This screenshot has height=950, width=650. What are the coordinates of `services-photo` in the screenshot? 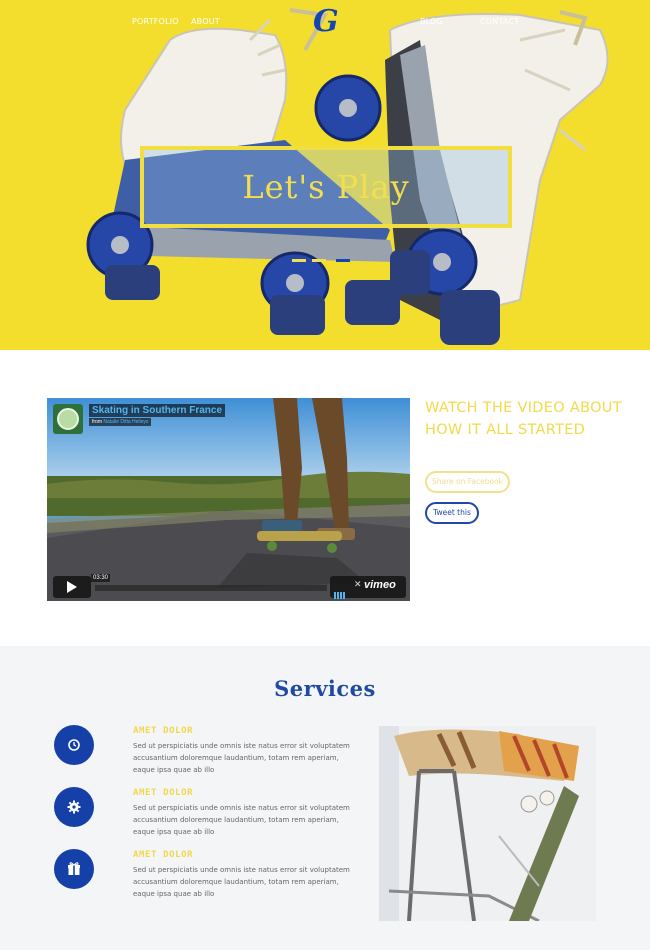 It's located at (487, 823).